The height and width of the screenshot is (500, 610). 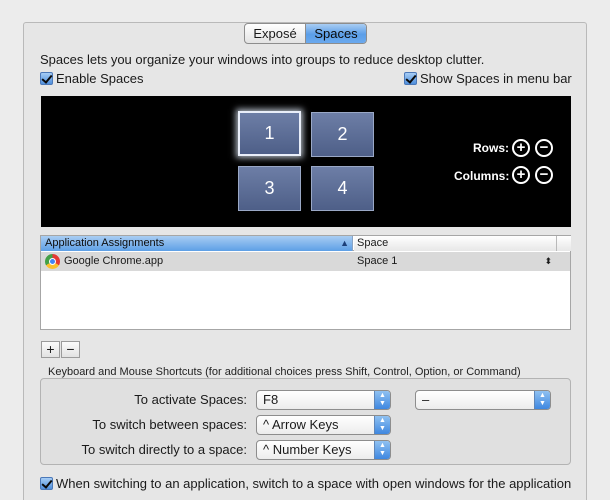 I want to click on activate-key-popup: F8 ▲ ▼, so click(x=323, y=400).